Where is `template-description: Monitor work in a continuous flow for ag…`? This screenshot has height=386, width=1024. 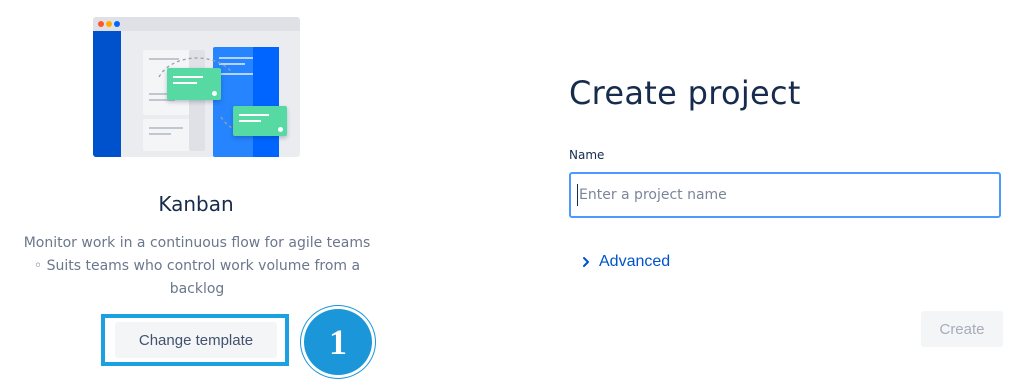
template-description: Monitor work in a continuous flow for ag… is located at coordinates (197, 266).